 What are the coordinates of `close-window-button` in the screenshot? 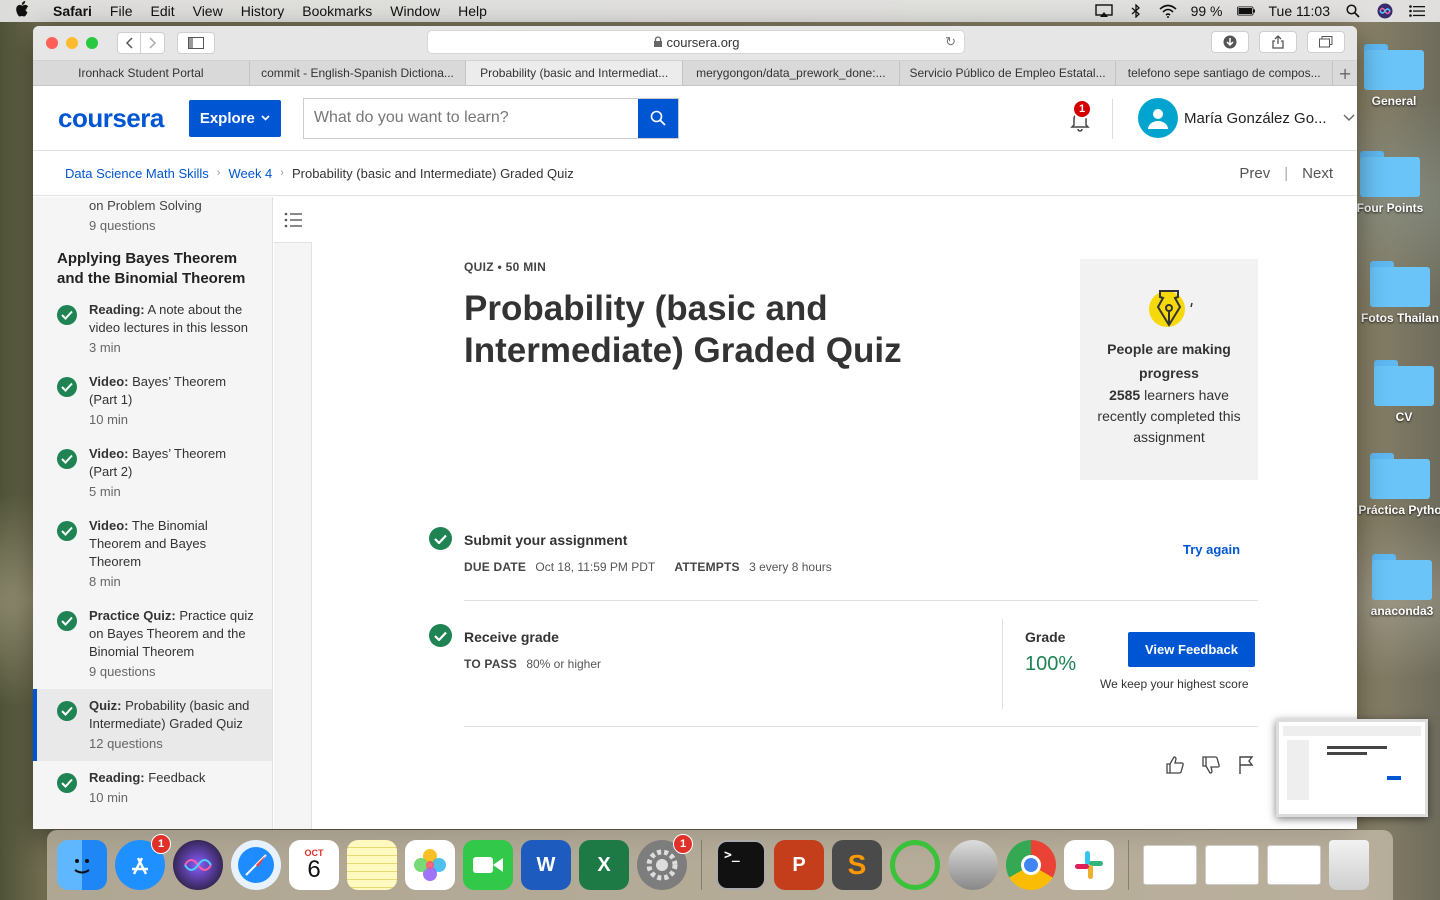 It's located at (52, 43).